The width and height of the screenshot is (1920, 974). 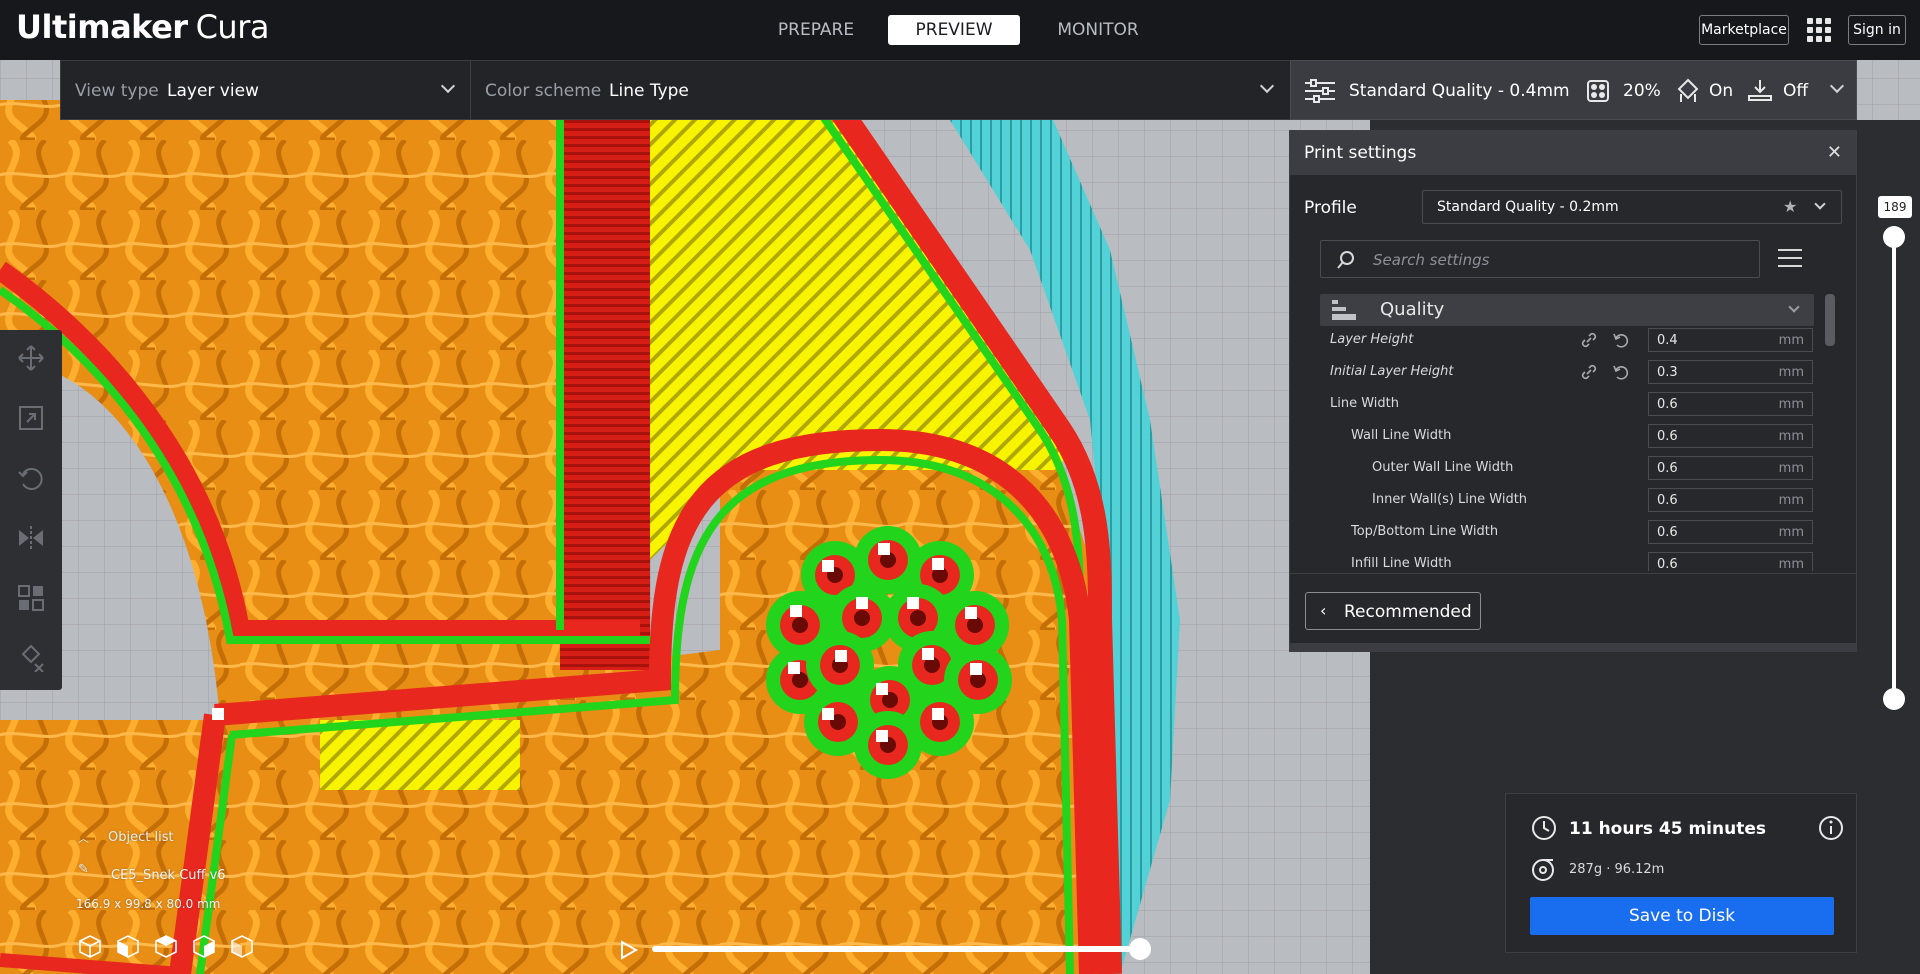 What do you see at coordinates (148, 904) in the screenshot?
I see `object-dimensions: 166.9 x 99.8 x 80.0 mm` at bounding box center [148, 904].